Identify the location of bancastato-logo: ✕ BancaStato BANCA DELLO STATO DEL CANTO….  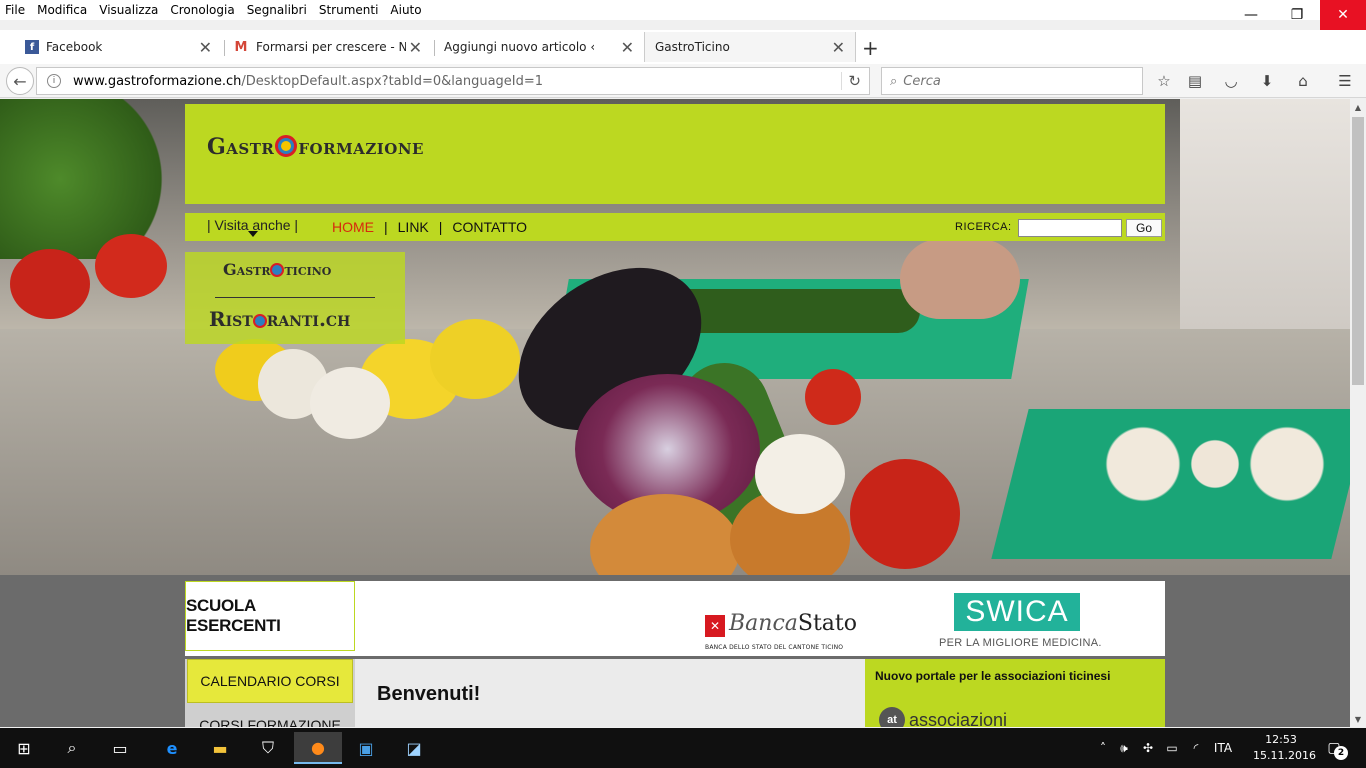
(785, 632).